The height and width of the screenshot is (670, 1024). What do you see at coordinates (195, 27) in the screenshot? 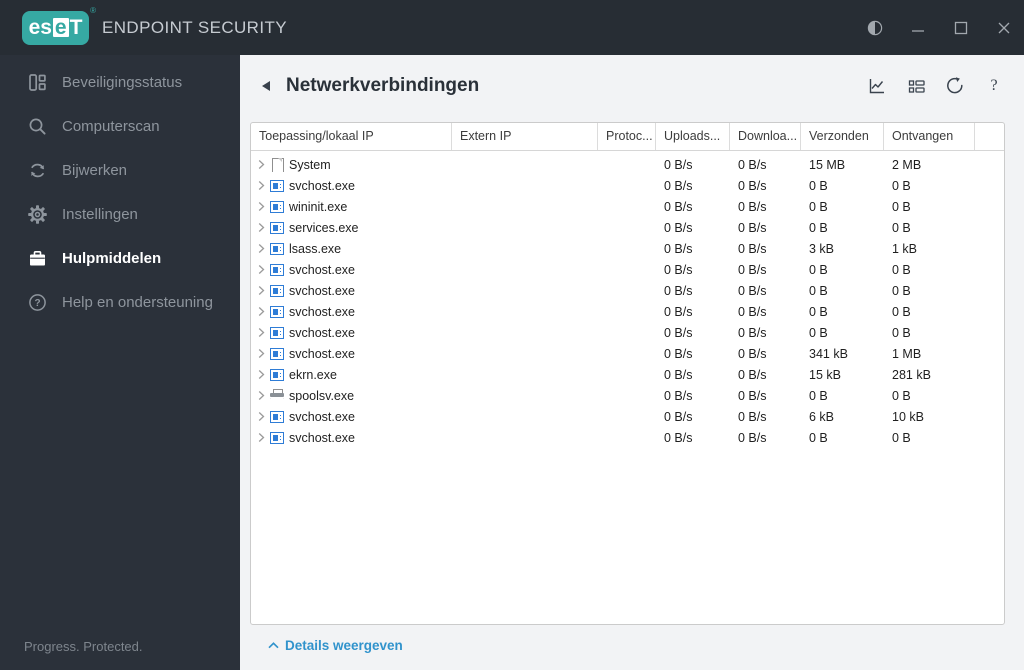
I see `app-title: ENDPOINT SECURITY` at bounding box center [195, 27].